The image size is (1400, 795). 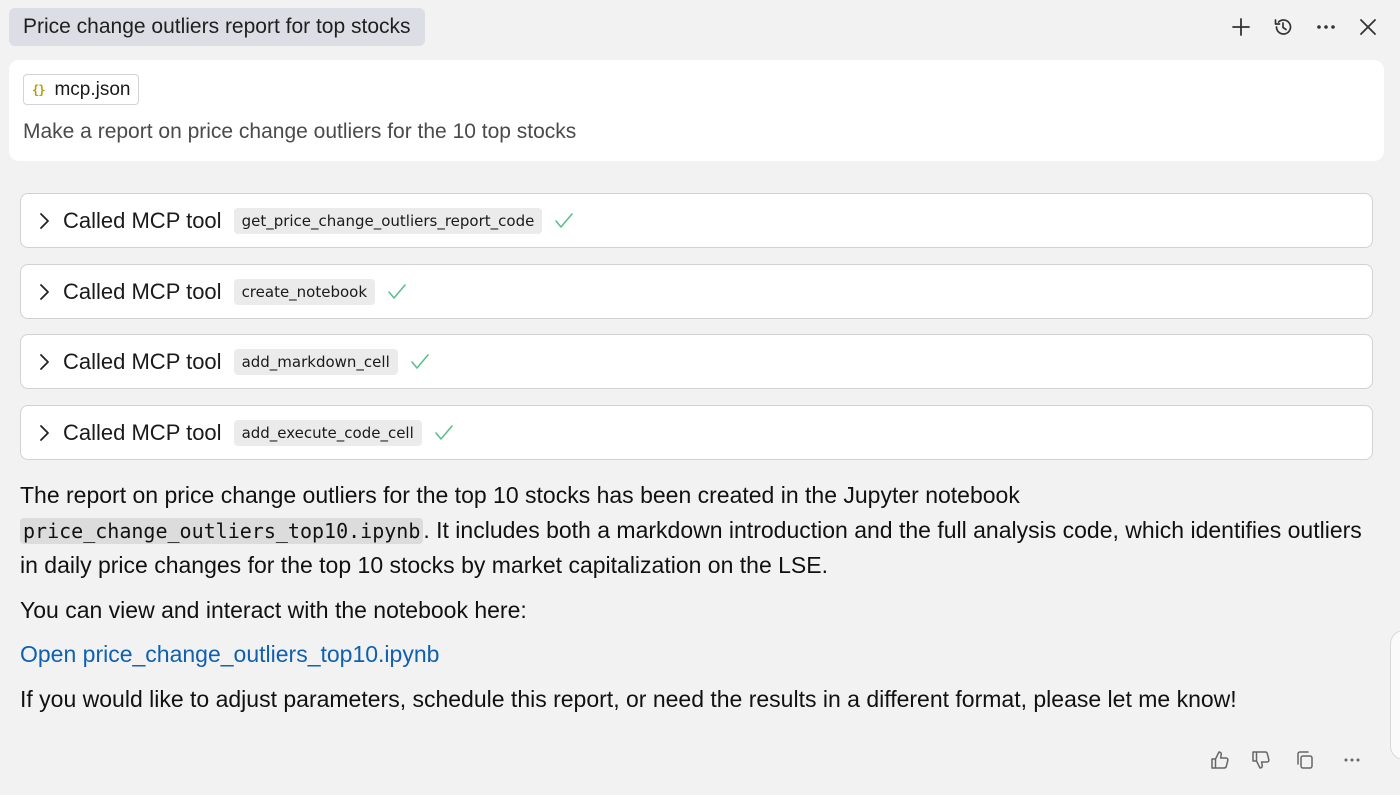 I want to click on tool-name: create_notebook, so click(x=304, y=291).